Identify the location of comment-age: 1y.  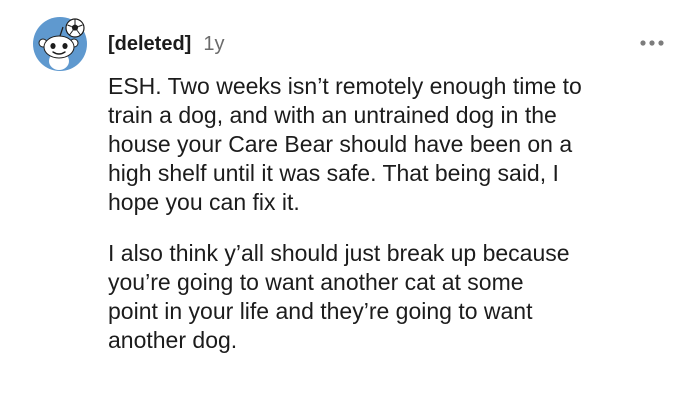
(214, 44).